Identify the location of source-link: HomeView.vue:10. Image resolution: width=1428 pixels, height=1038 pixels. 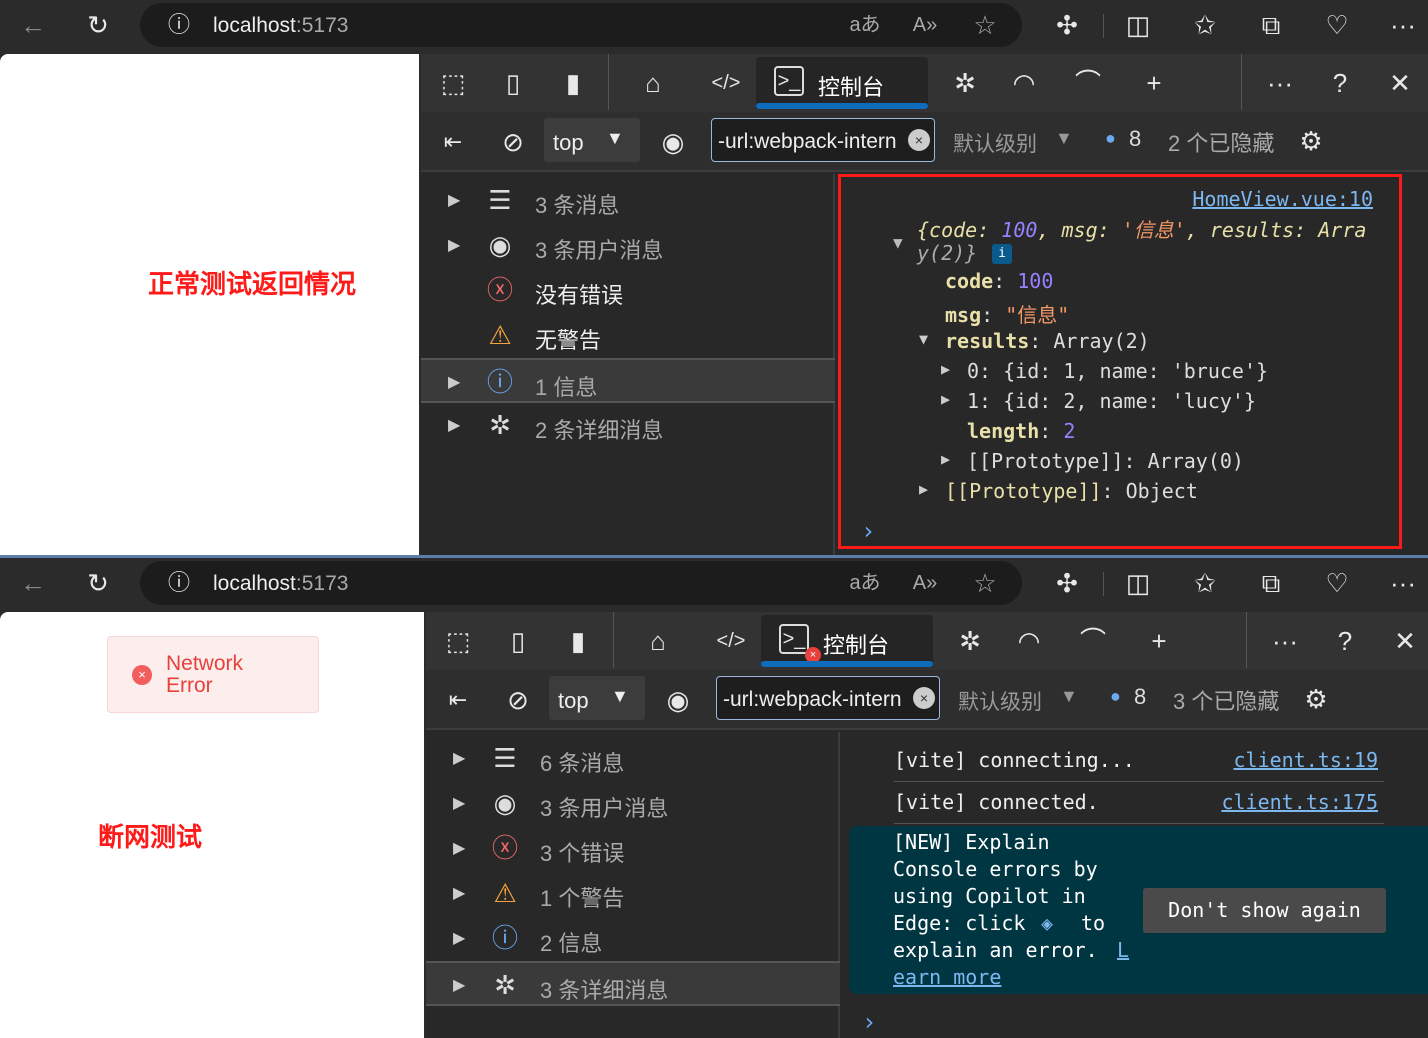
(1282, 199).